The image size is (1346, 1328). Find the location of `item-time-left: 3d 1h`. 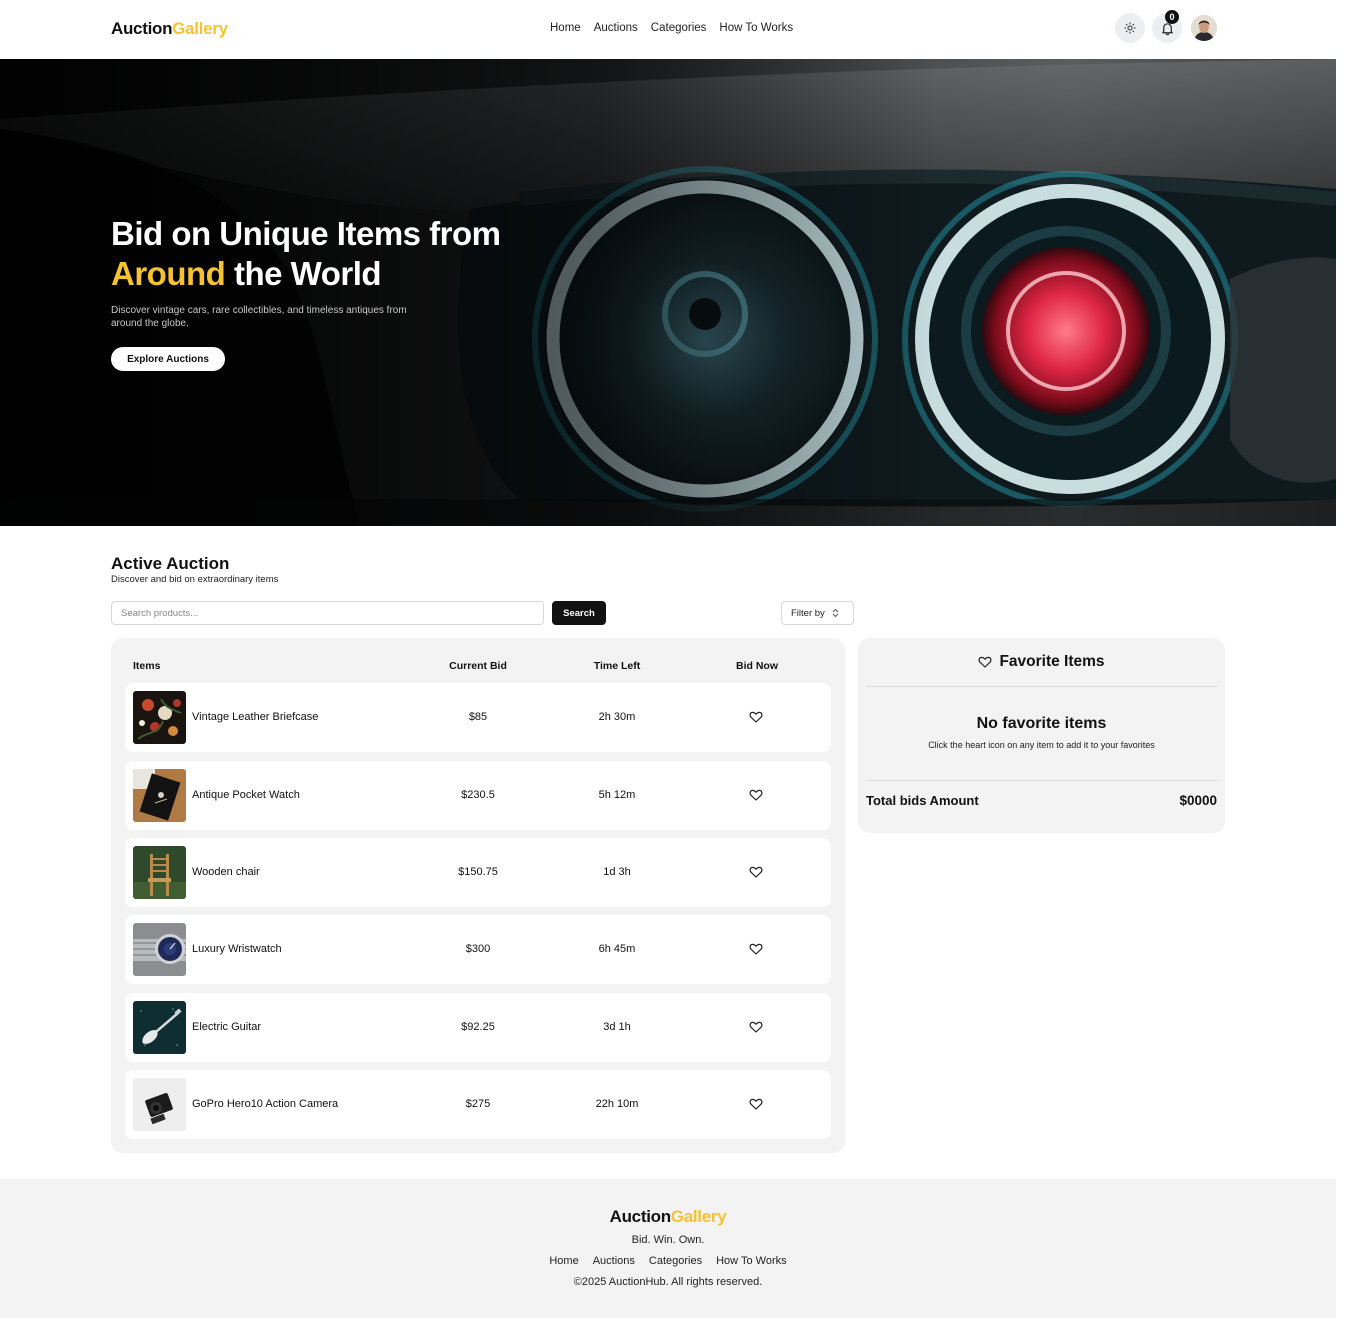

item-time-left: 3d 1h is located at coordinates (617, 1027).